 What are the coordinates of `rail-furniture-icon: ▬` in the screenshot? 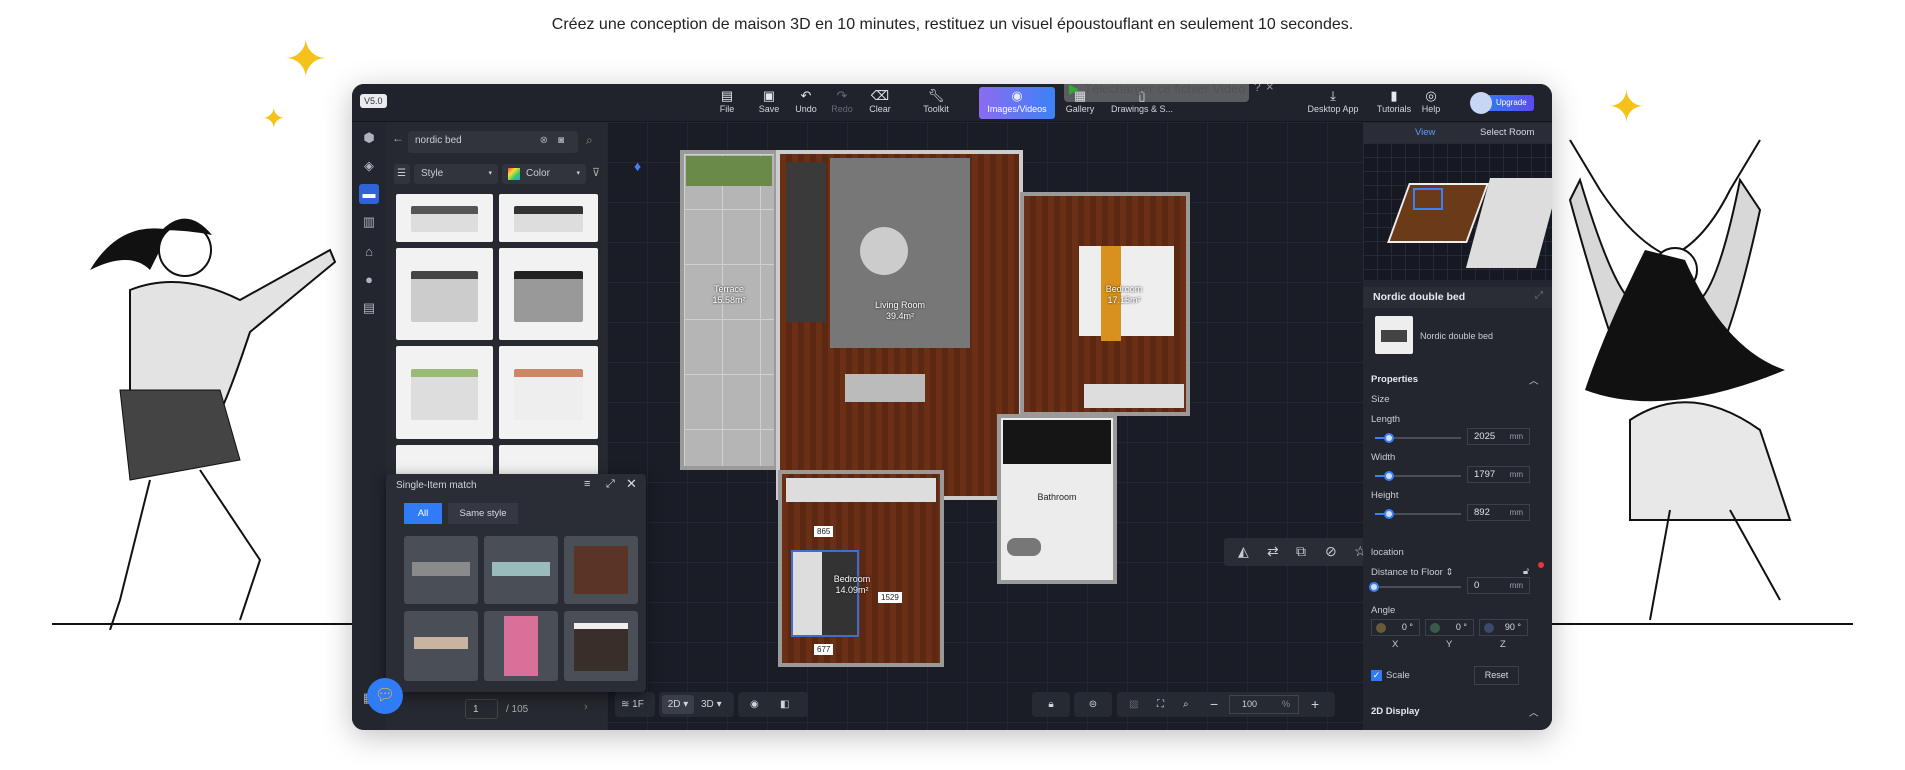 It's located at (369, 194).